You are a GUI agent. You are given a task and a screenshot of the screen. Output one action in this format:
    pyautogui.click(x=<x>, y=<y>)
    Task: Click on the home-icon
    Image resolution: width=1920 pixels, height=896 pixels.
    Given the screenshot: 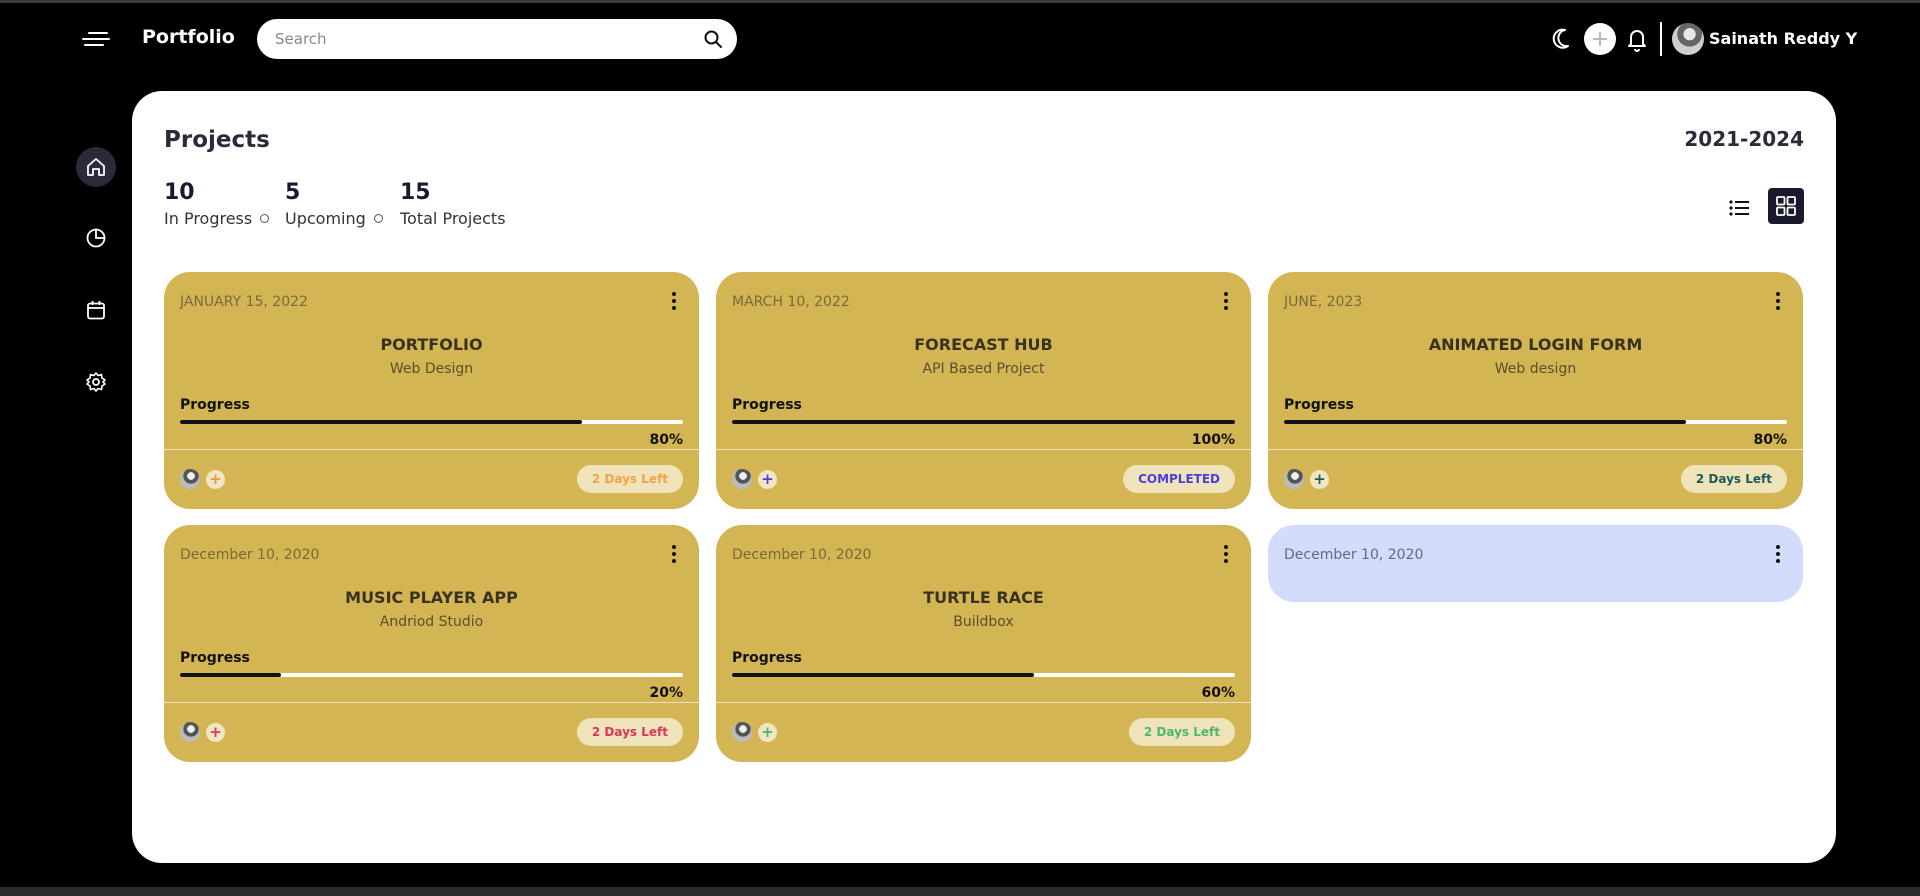 What is the action you would take?
    pyautogui.click(x=96, y=167)
    